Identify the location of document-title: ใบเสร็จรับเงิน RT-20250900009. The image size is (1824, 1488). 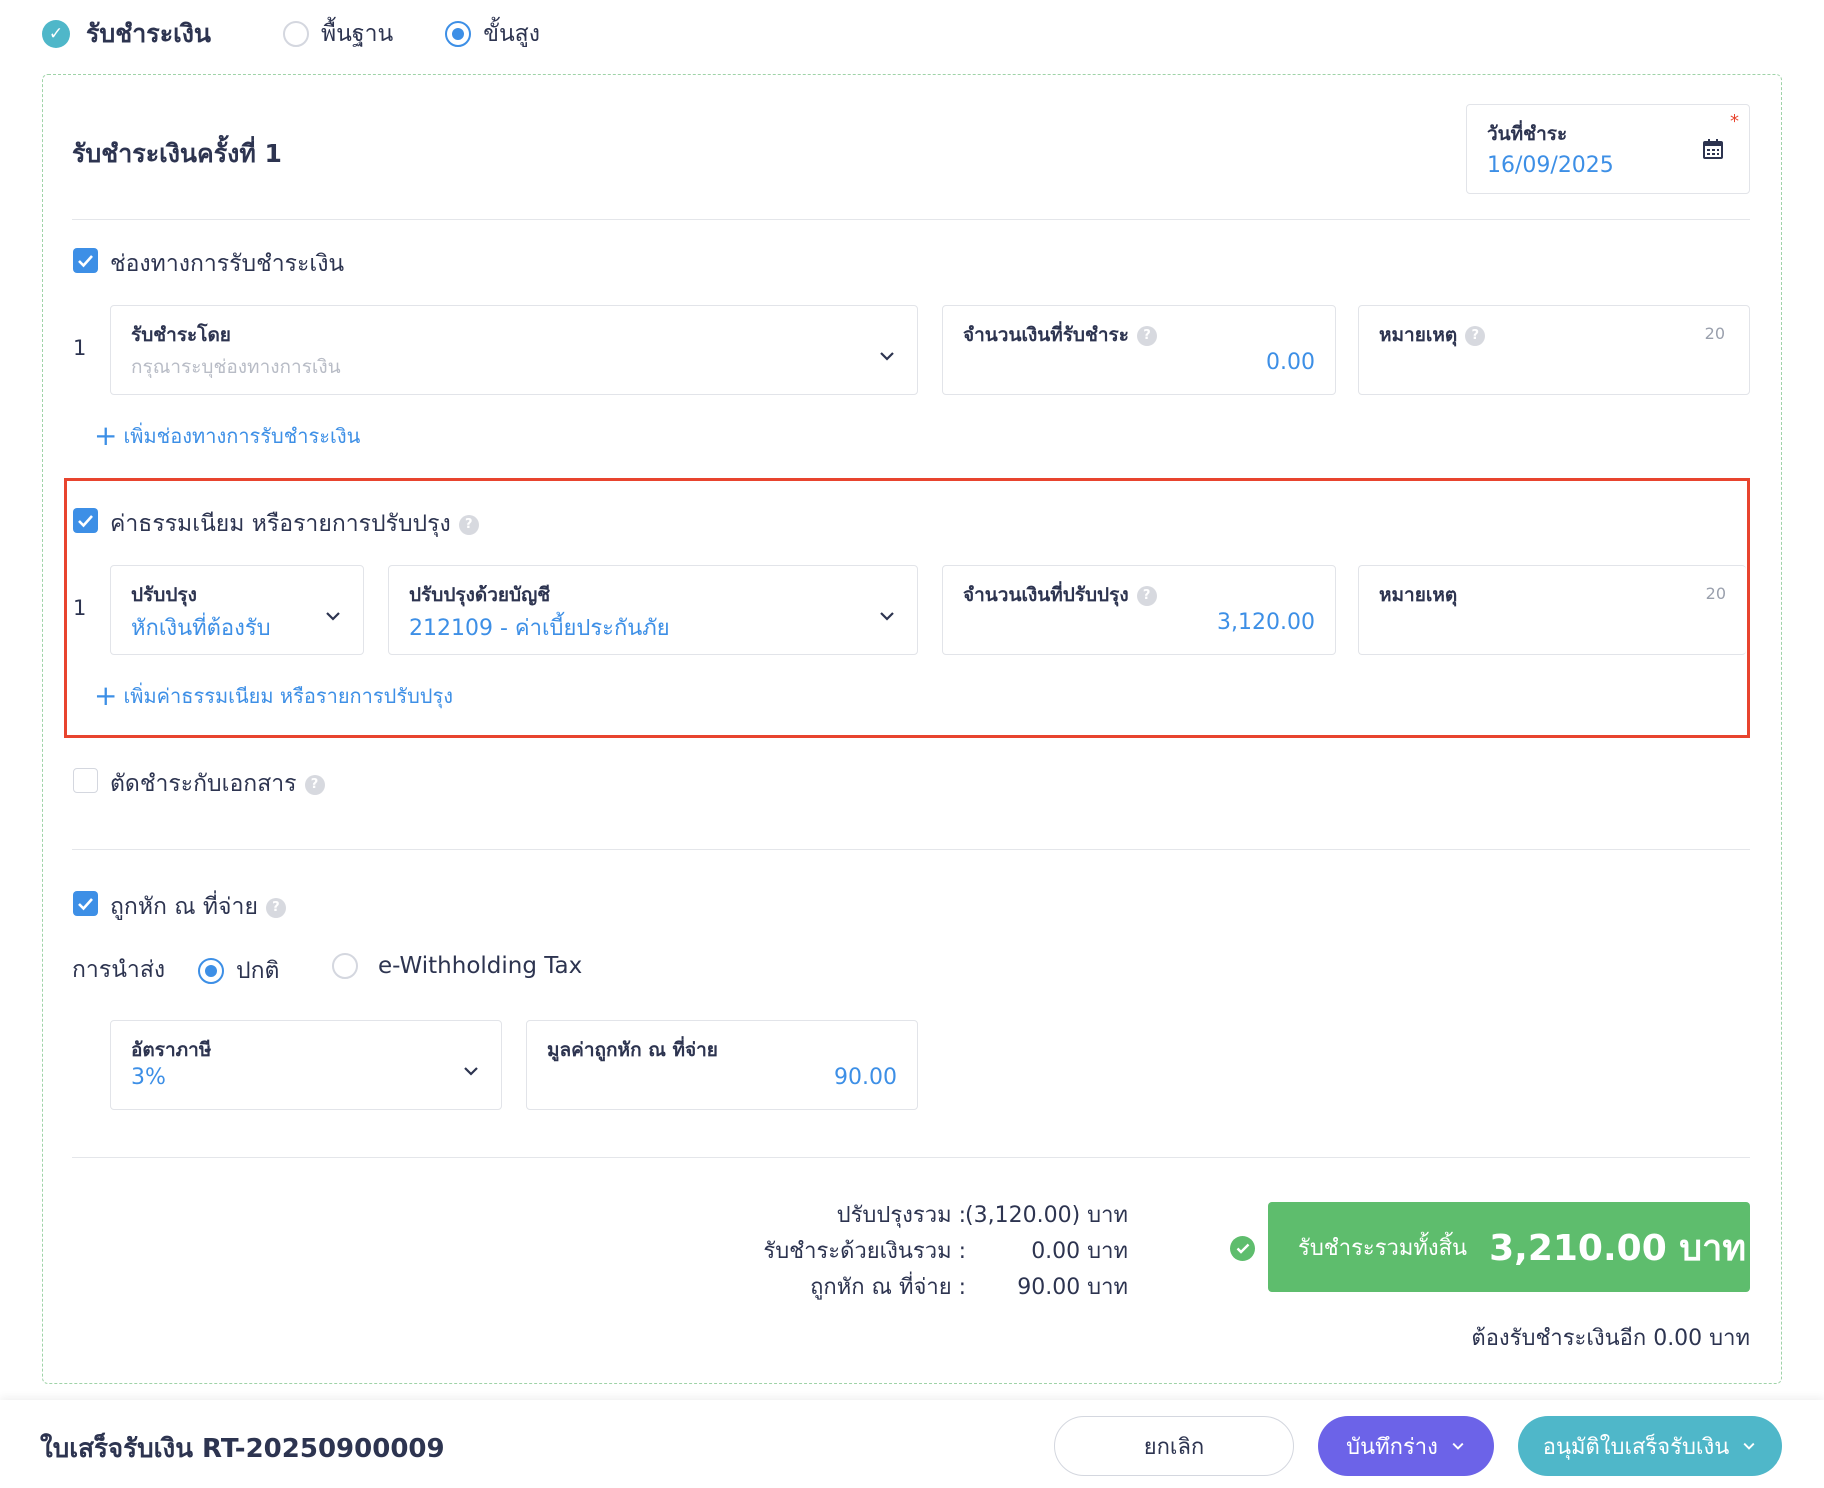
(242, 1449).